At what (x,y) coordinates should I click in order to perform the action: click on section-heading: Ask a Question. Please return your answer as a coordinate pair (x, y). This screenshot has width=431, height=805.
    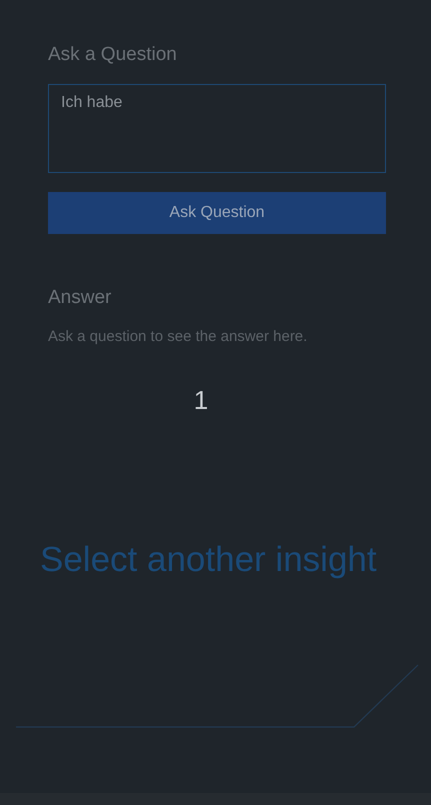
    Looking at the image, I should click on (113, 55).